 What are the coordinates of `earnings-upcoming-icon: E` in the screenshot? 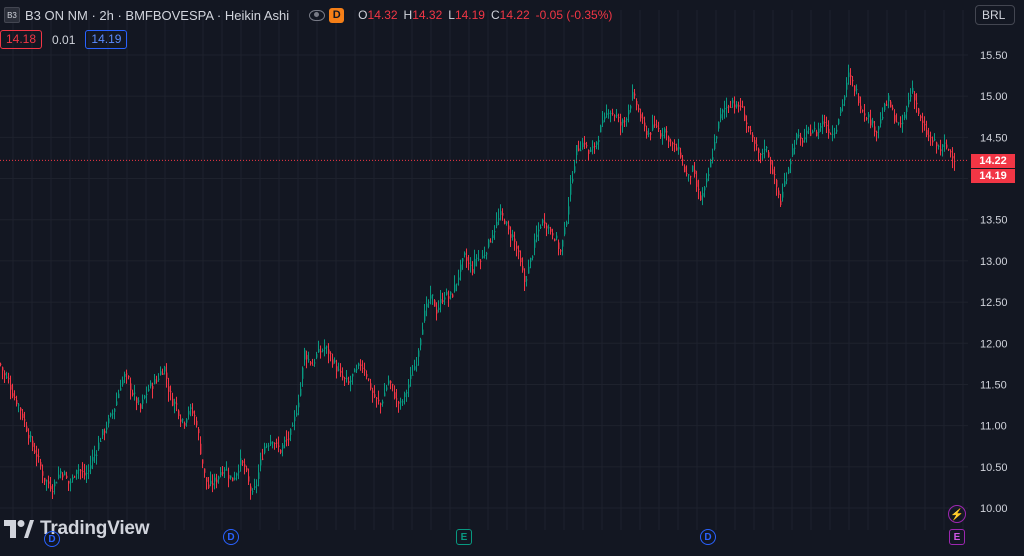 It's located at (957, 537).